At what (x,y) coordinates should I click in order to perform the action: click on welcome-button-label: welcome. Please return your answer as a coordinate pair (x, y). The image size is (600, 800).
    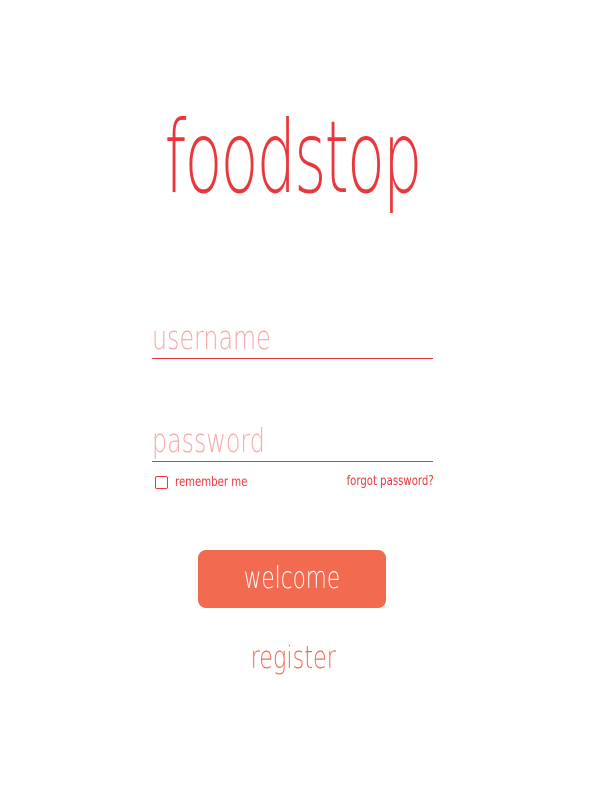
    Looking at the image, I should click on (292, 578).